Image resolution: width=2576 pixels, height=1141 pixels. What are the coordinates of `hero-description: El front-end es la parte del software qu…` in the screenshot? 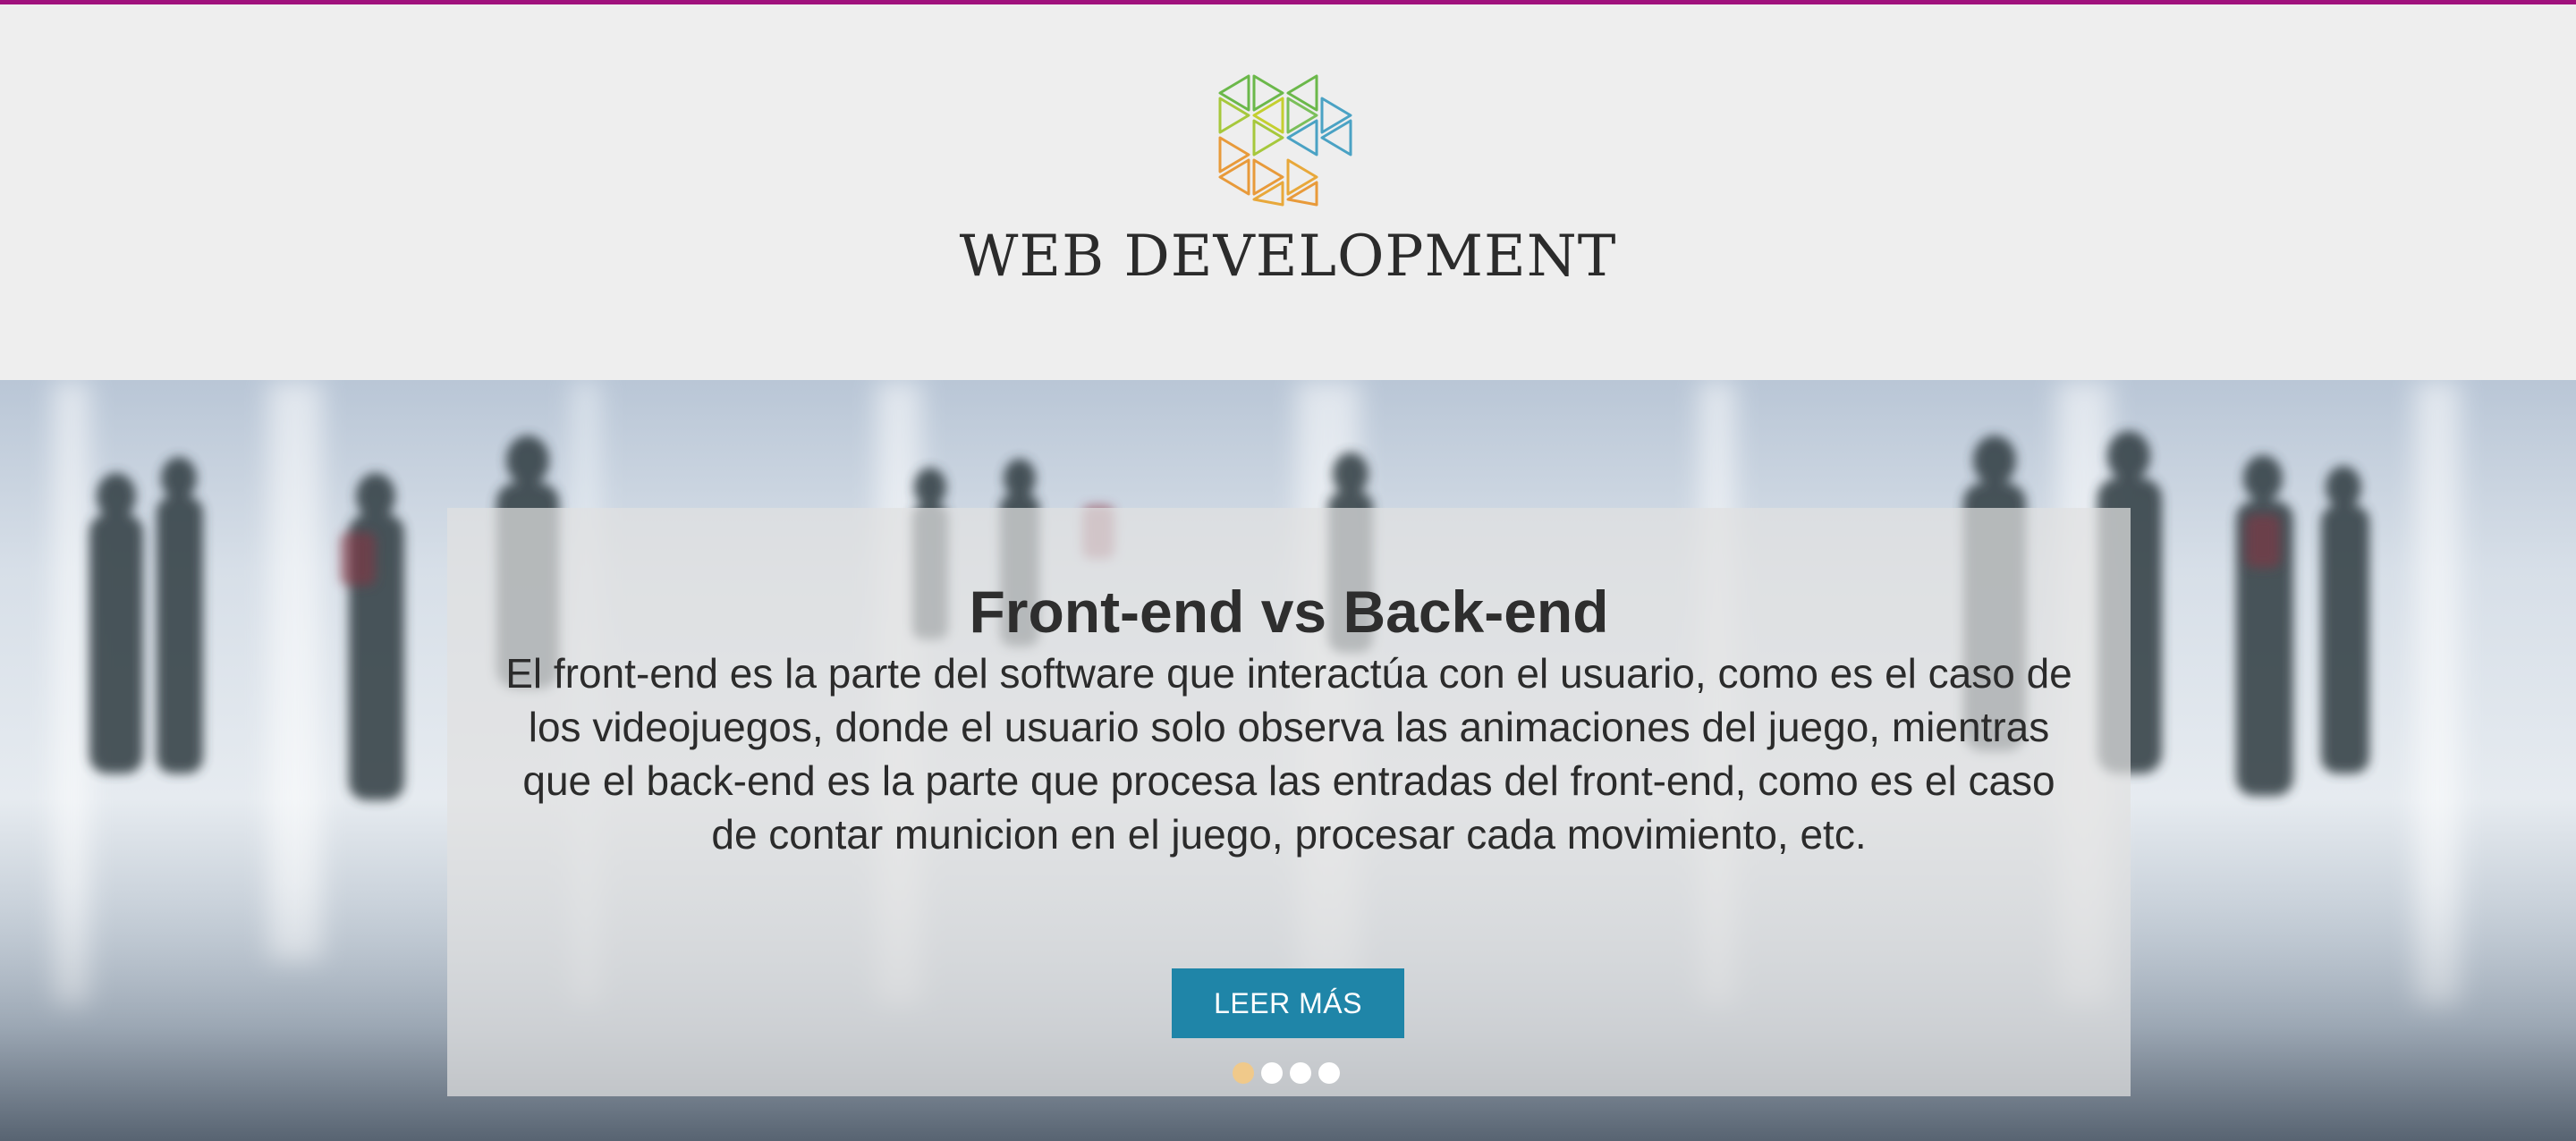 It's located at (1288, 754).